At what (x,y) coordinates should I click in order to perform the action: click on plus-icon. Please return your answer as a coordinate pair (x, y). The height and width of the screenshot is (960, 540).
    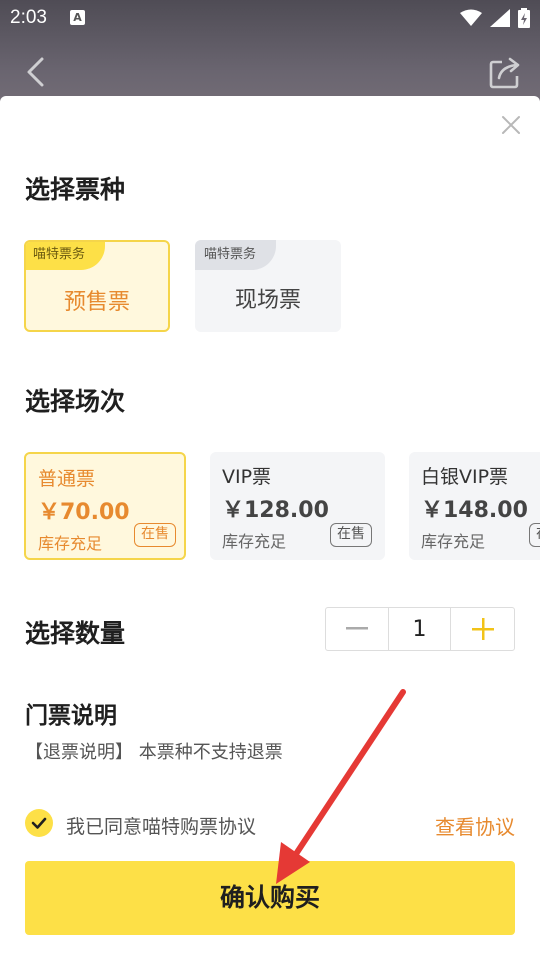
    Looking at the image, I should click on (482, 629).